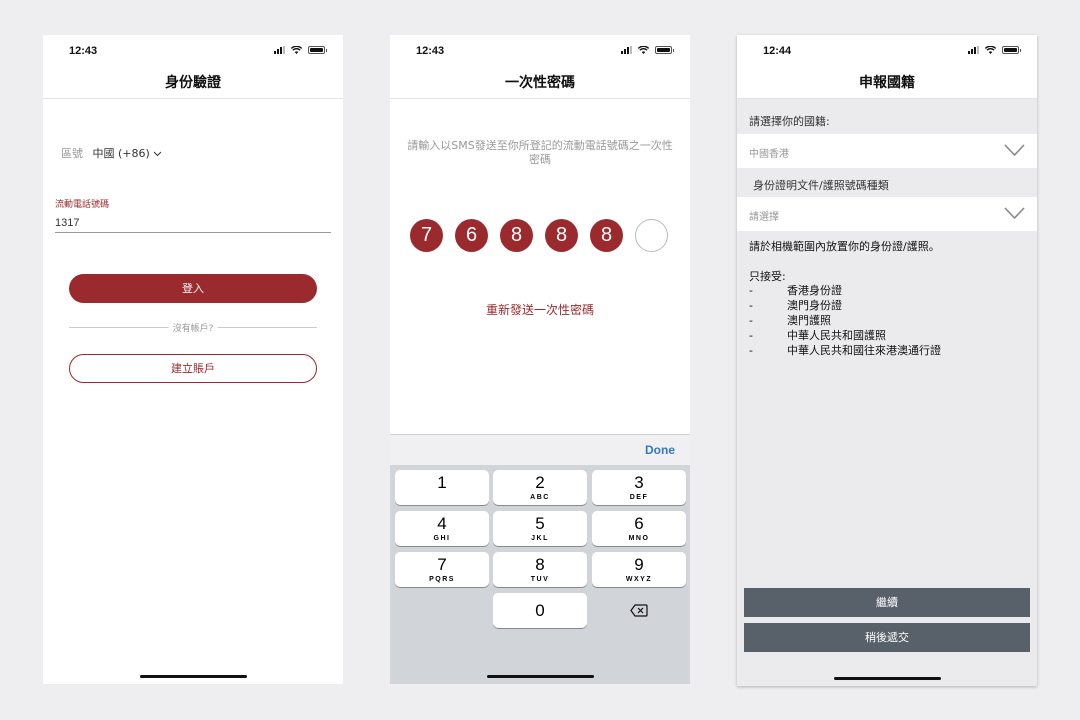  What do you see at coordinates (540, 523) in the screenshot?
I see `key-number: 5` at bounding box center [540, 523].